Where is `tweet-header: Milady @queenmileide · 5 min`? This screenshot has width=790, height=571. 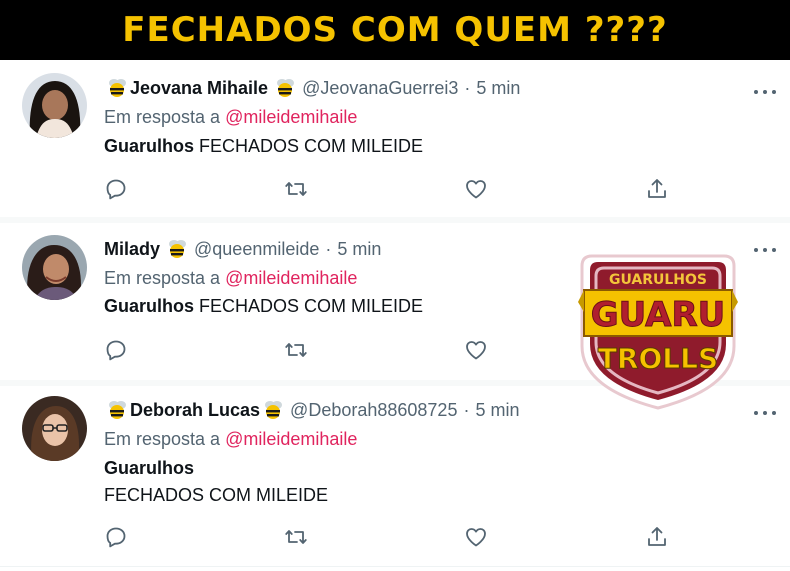
tweet-header: Milady @queenmileide · 5 min is located at coordinates (242, 249).